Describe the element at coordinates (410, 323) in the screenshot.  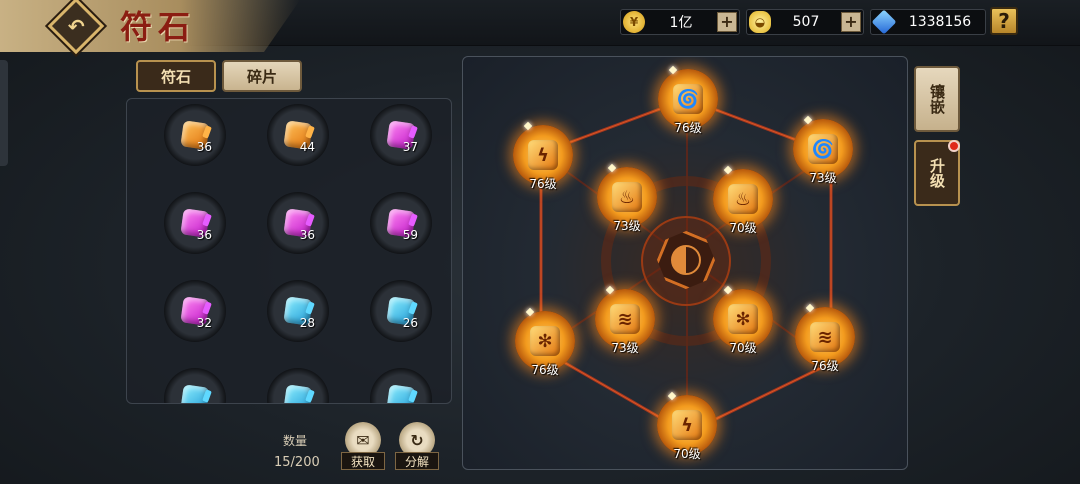
I see `fragment-count: 26` at that location.